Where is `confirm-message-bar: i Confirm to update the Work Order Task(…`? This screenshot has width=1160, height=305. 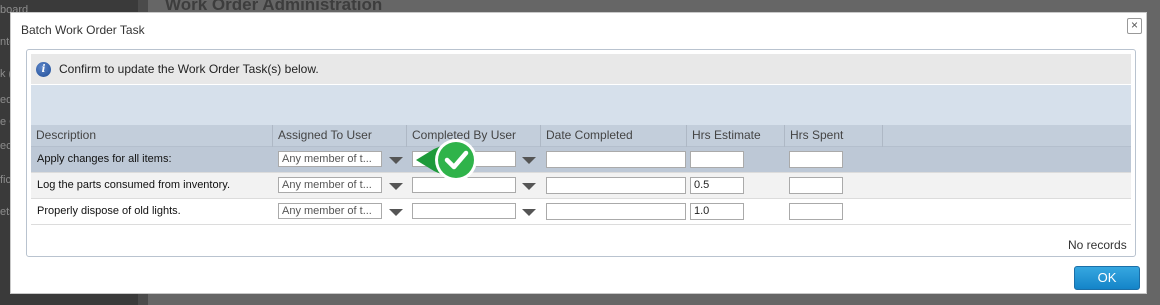 confirm-message-bar: i Confirm to update the Work Order Task(… is located at coordinates (581, 69).